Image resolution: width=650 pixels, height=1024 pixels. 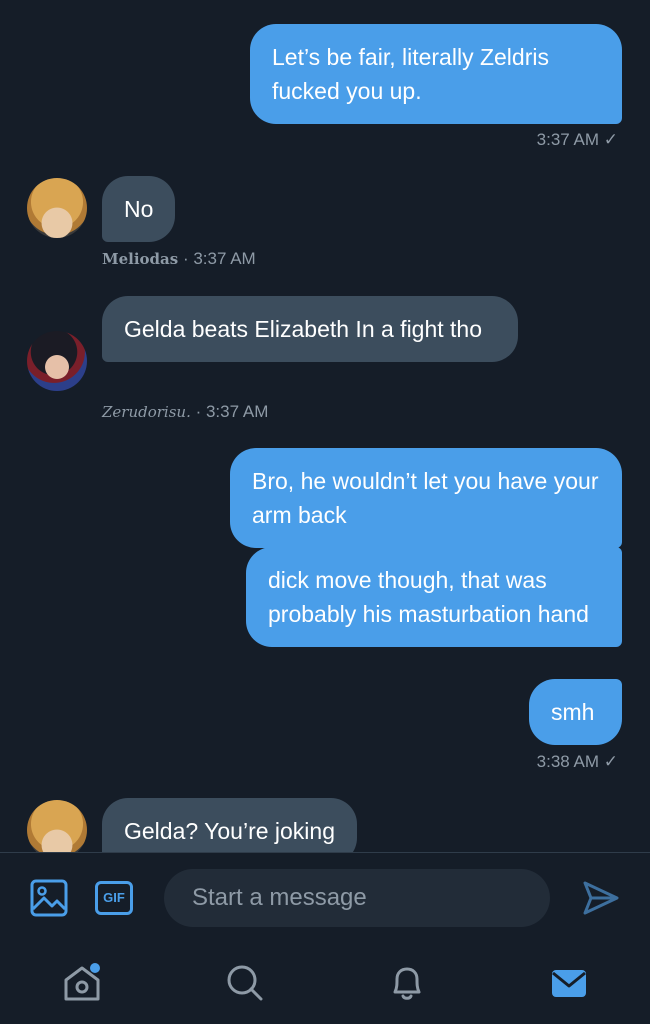 I want to click on message-bubble-outgoing: smh, so click(x=575, y=712).